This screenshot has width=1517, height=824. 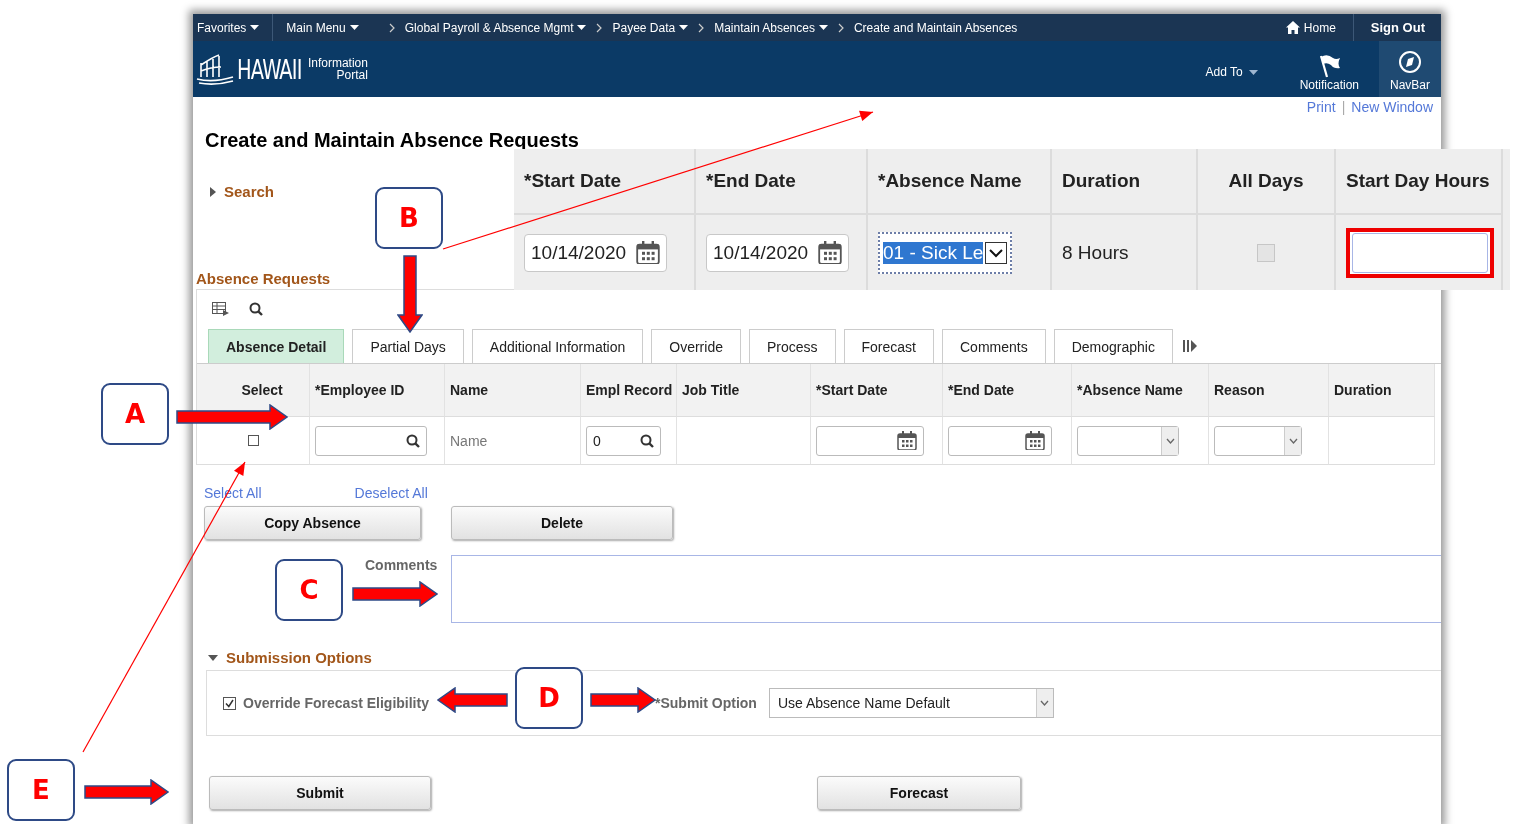 I want to click on logo-subtitle: Information, so click(x=337, y=63).